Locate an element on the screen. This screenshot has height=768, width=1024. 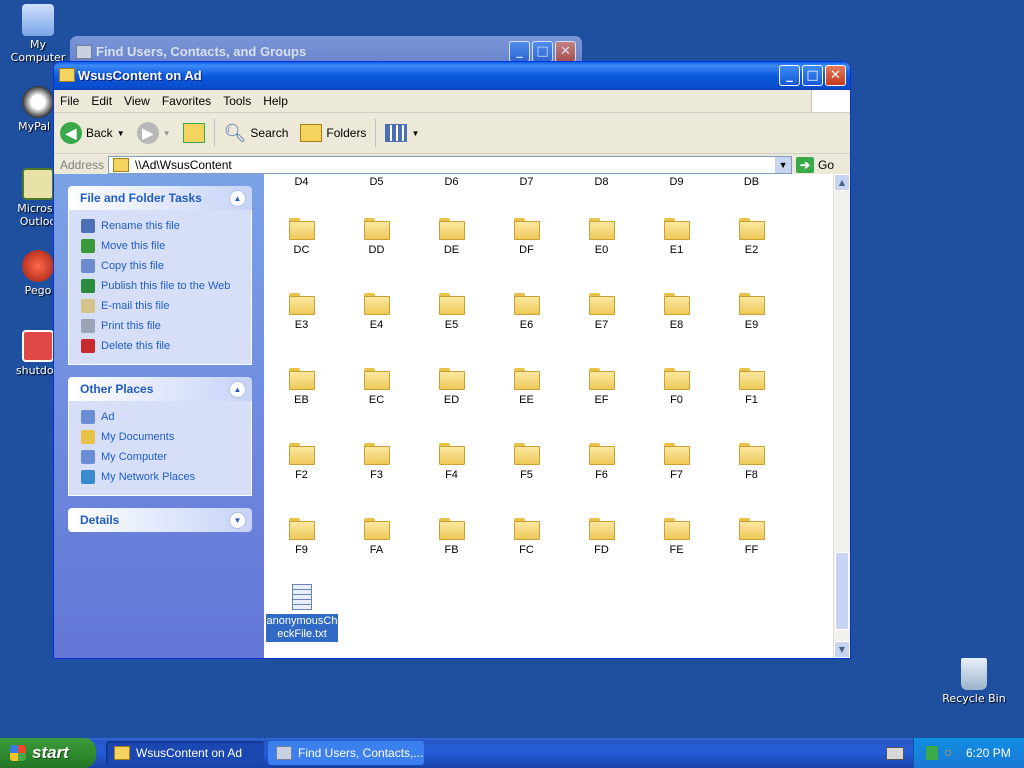
task-link: Publish this file to the Web is located at coordinates (166, 286).